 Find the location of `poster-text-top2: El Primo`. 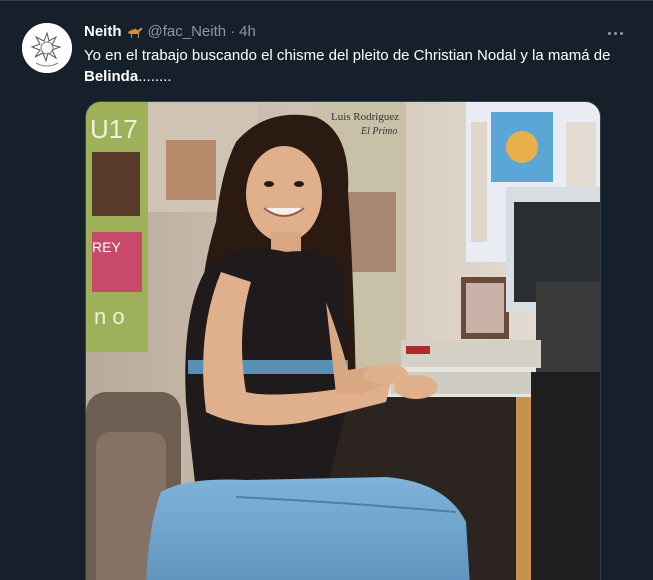

poster-text-top2: El Primo is located at coordinates (378, 131).